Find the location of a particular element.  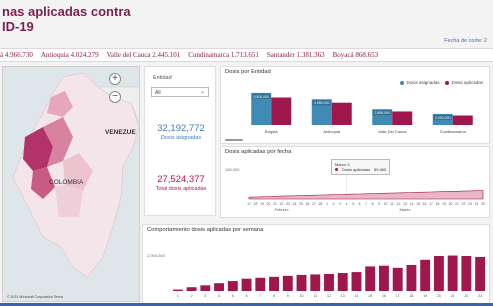

x-tick-label: 24 is located at coordinates (295, 204).